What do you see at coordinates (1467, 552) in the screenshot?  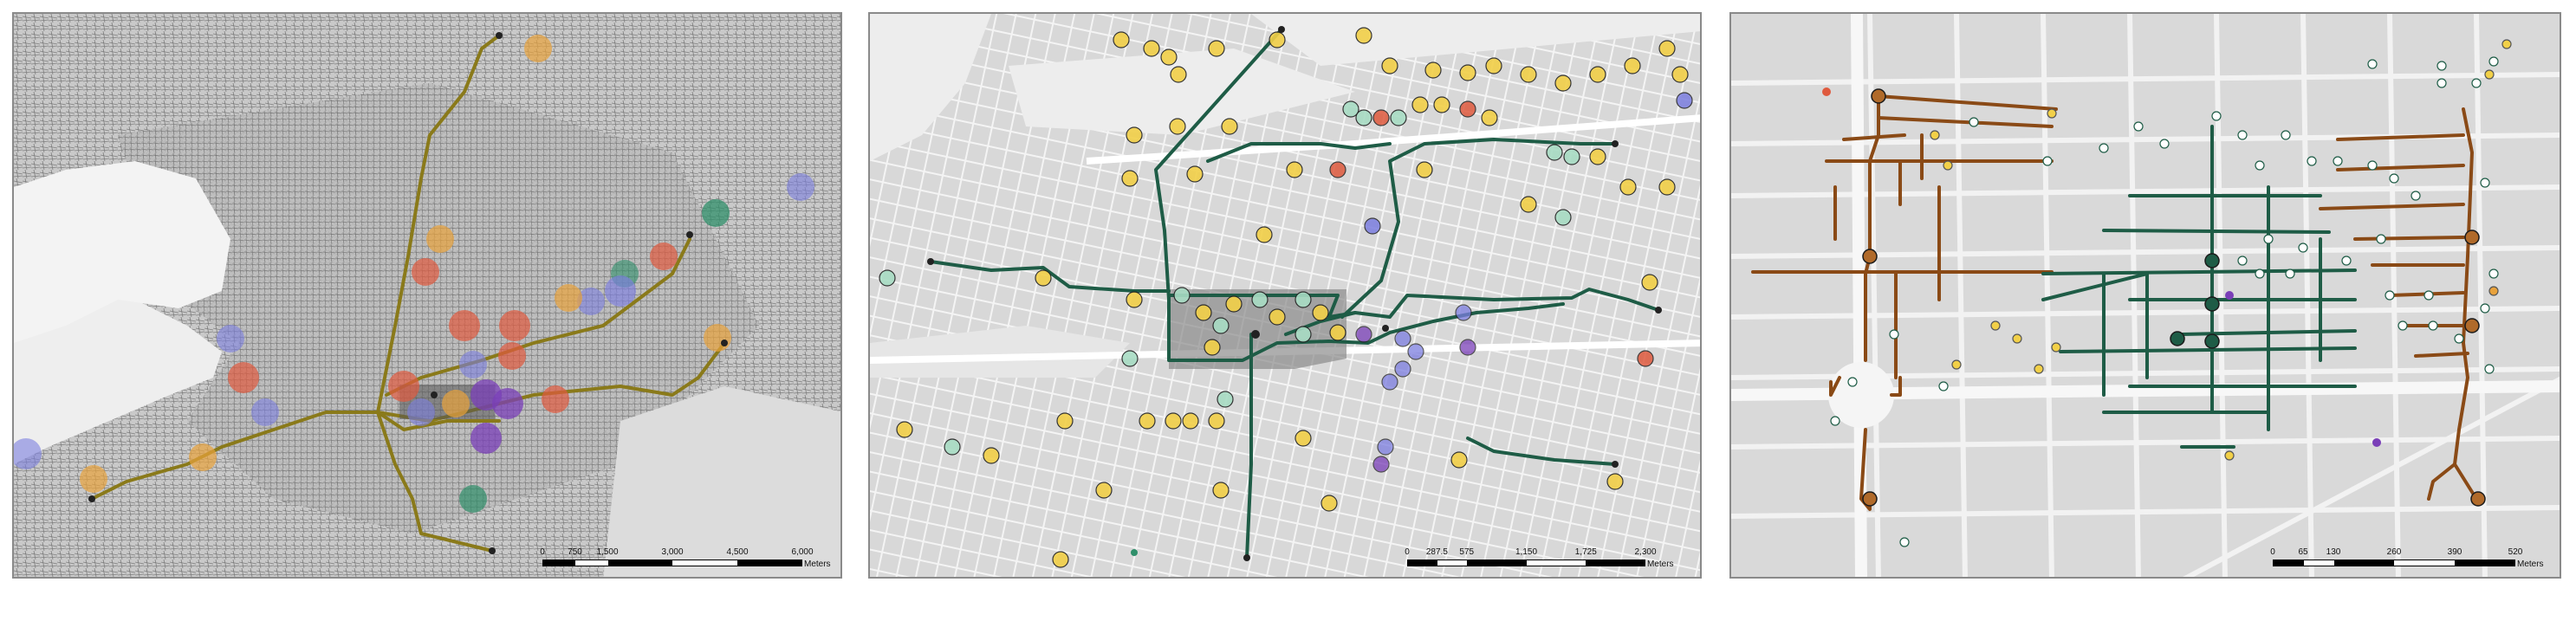 I see `scale-tick: 575` at bounding box center [1467, 552].